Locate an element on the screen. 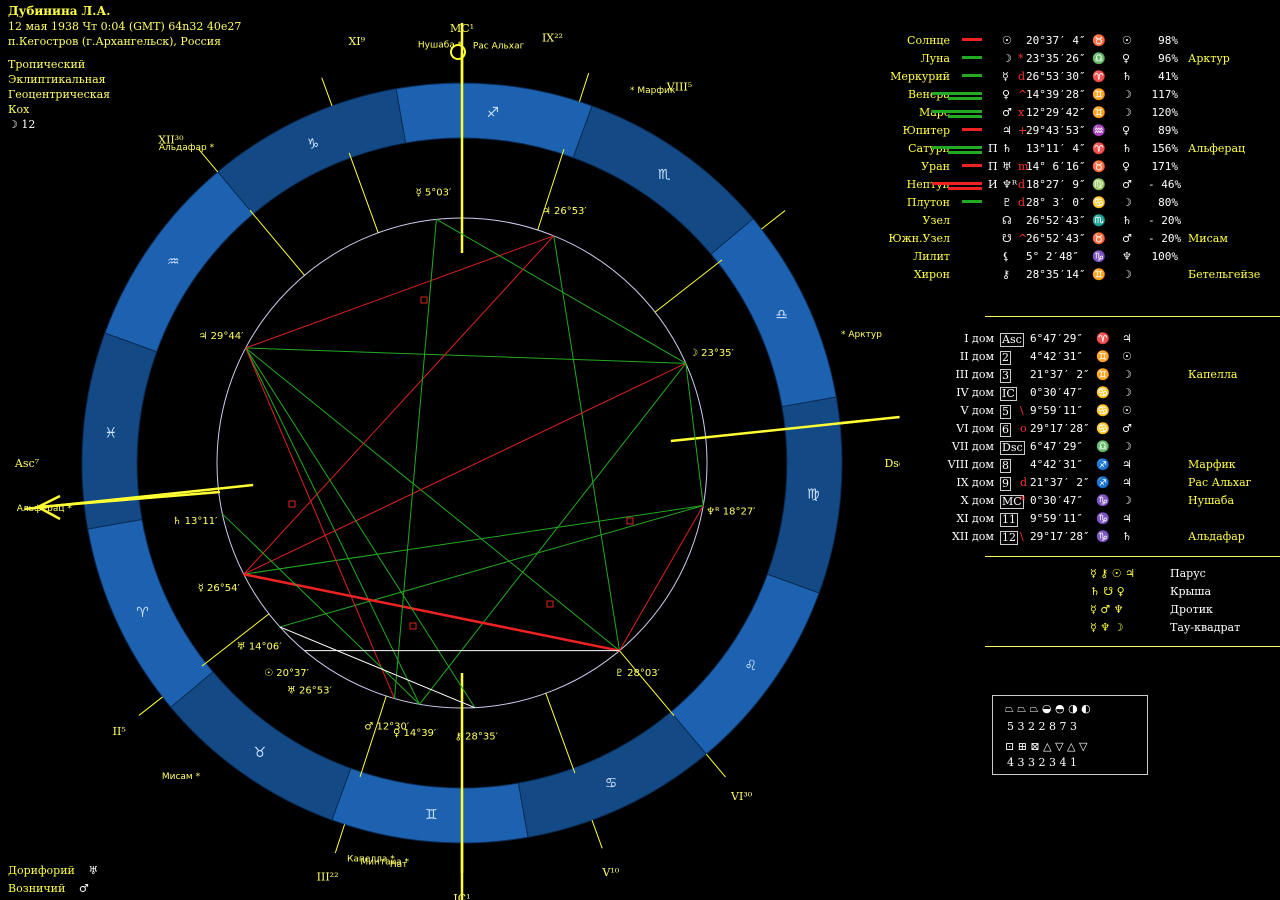 This screenshot has height=900, width=1280. configuration-name: Парус is located at coordinates (1188, 573).